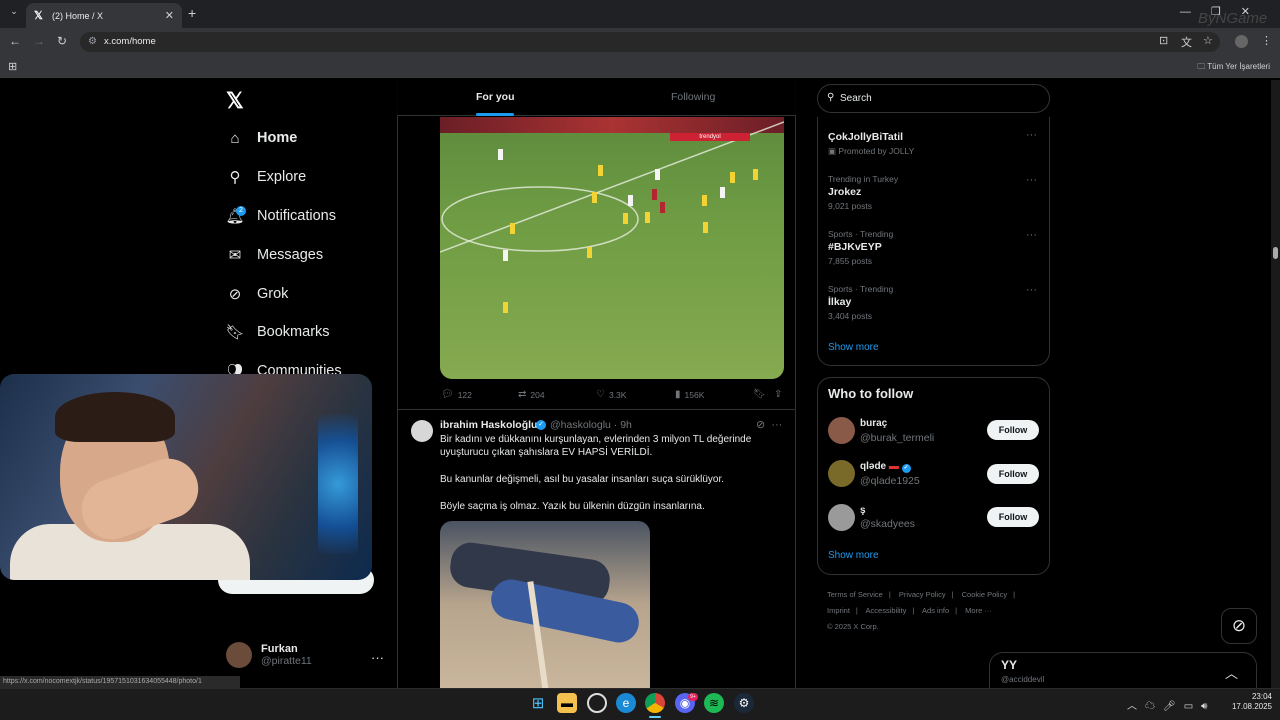  I want to click on follow-name: buraç, so click(873, 423).